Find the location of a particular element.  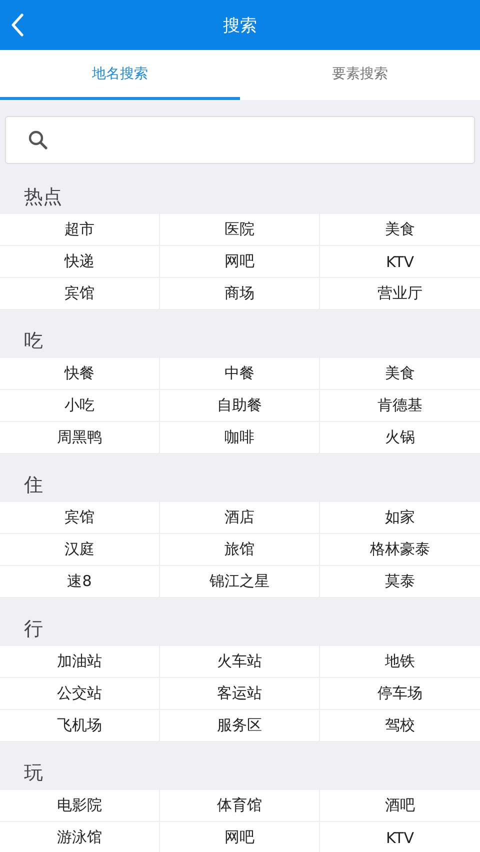

search-field is located at coordinates (240, 140).